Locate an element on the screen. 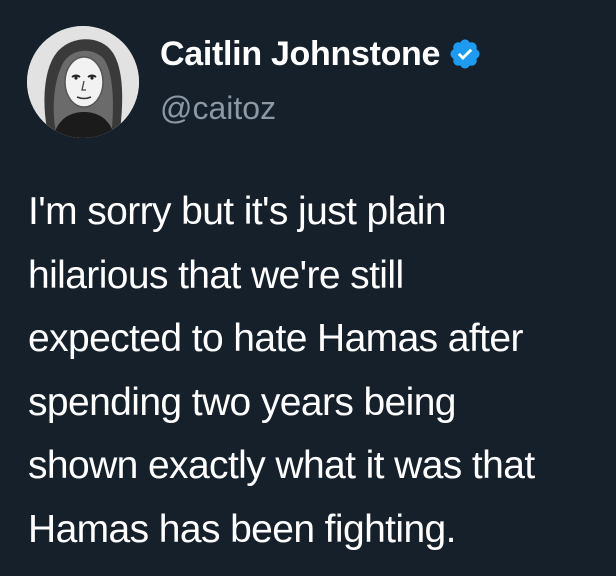  avatar is located at coordinates (83, 82).